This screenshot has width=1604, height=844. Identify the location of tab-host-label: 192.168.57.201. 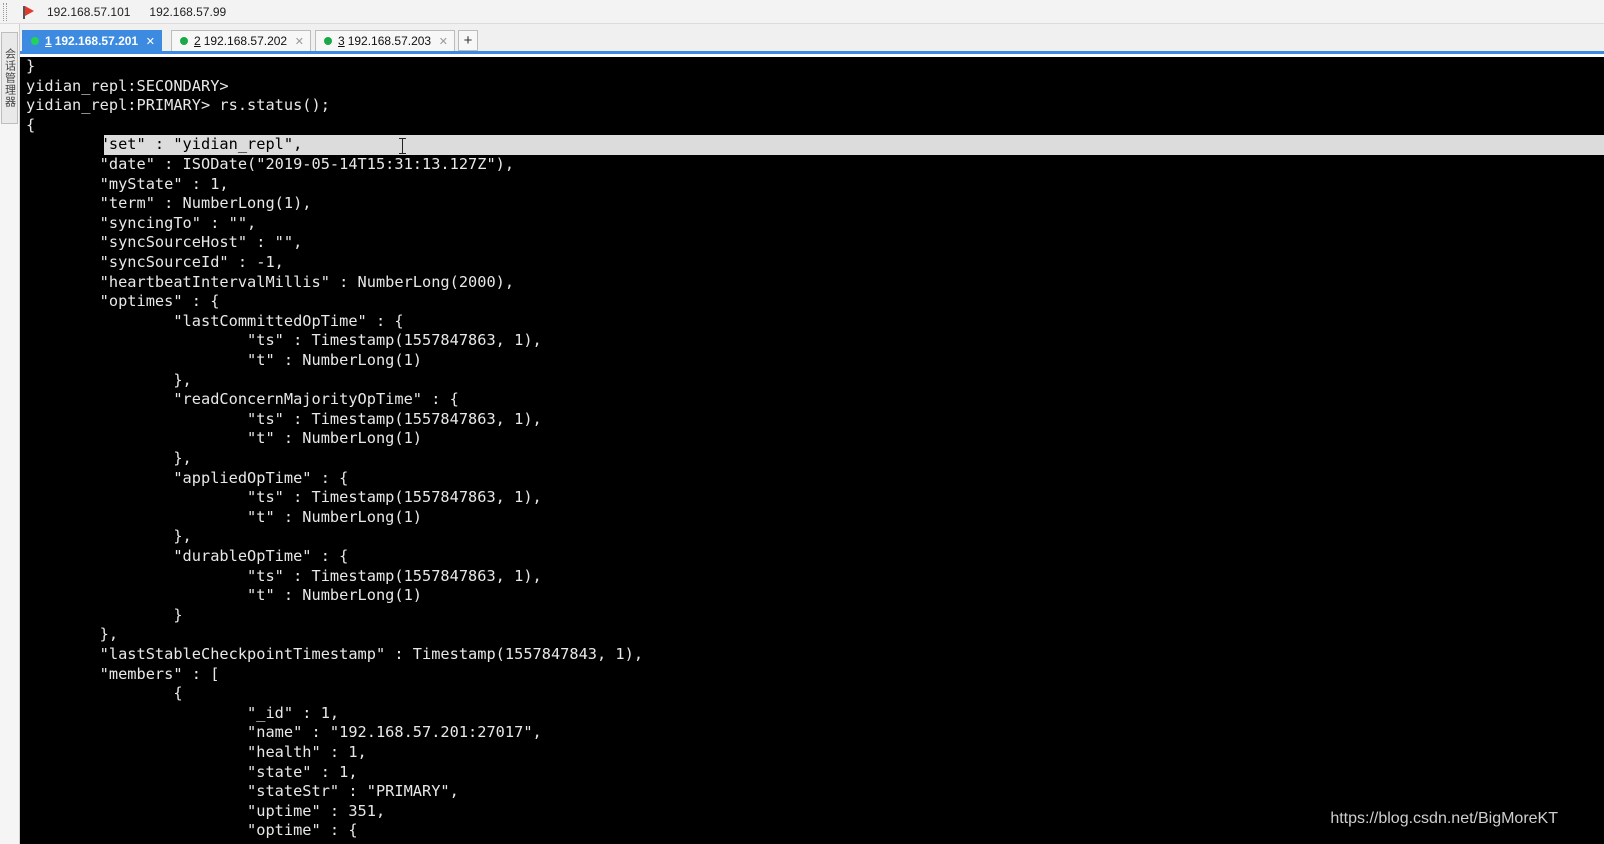
(96, 41).